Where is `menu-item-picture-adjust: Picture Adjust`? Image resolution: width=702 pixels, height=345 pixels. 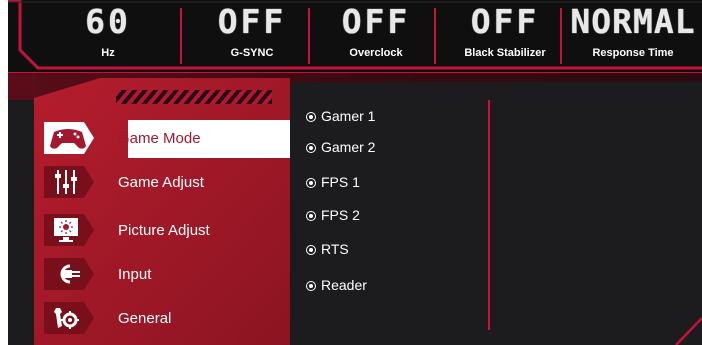
menu-item-picture-adjust: Picture Adjust is located at coordinates (162, 231).